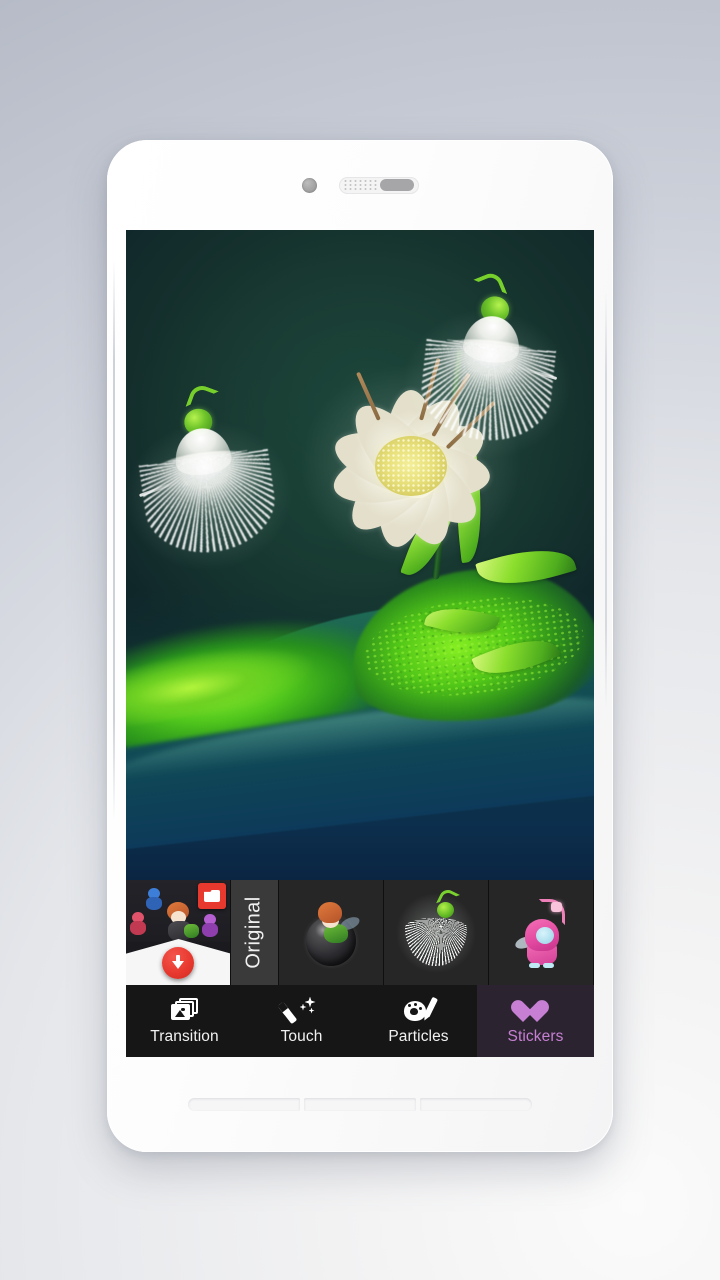 The image size is (720, 1280). I want to click on front-camera-icon, so click(309, 185).